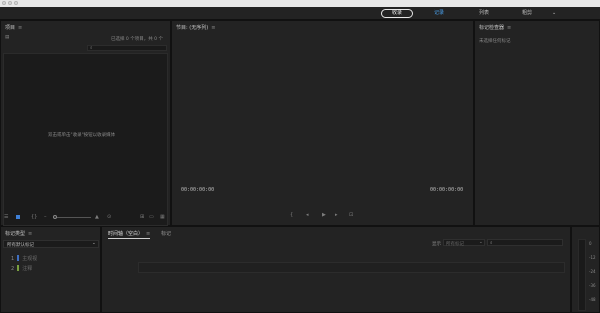 The image size is (600, 313). What do you see at coordinates (455, 244) in the screenshot?
I see `marker-filter-value: 所有标记` at bounding box center [455, 244].